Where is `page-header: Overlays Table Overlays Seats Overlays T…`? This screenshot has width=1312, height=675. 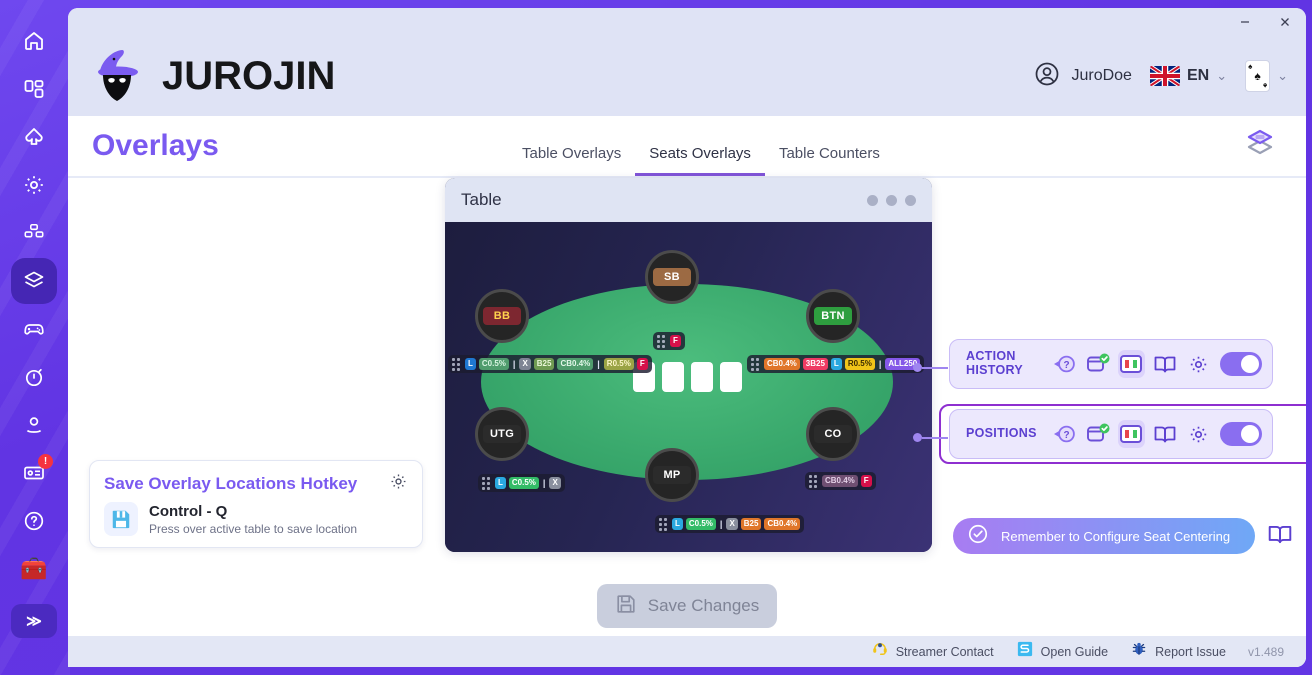
page-header: Overlays Table Overlays Seats Overlays T… is located at coordinates (687, 146).